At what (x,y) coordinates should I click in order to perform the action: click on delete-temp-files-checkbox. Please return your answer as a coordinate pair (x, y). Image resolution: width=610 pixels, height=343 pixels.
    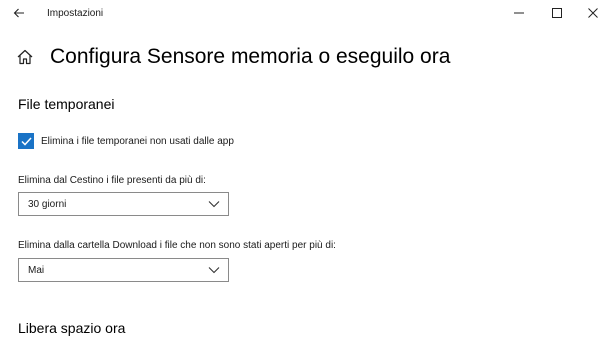
    Looking at the image, I should click on (26, 141).